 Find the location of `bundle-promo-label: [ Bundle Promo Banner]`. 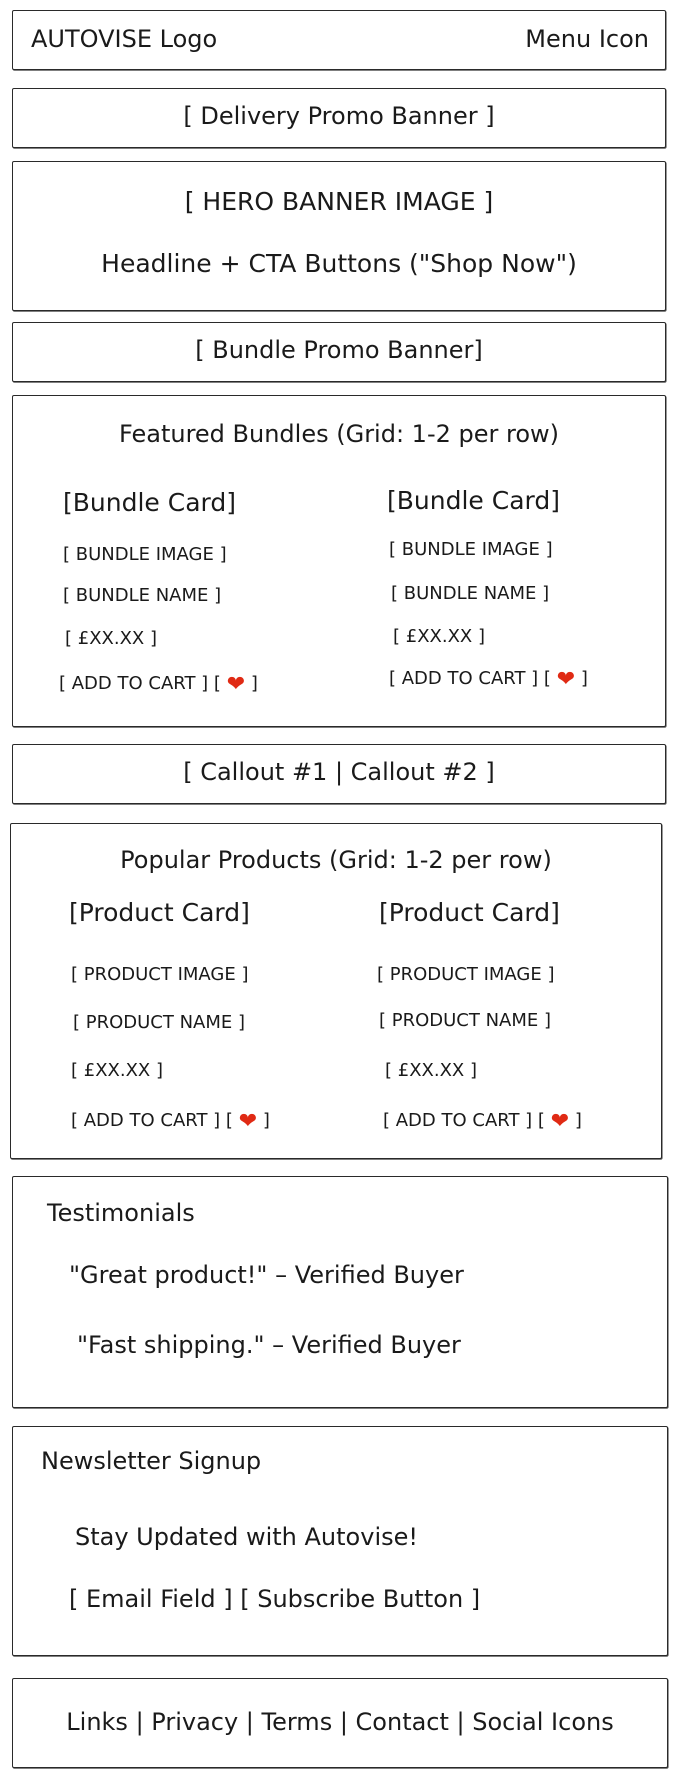

bundle-promo-label: [ Bundle Promo Banner] is located at coordinates (339, 350).